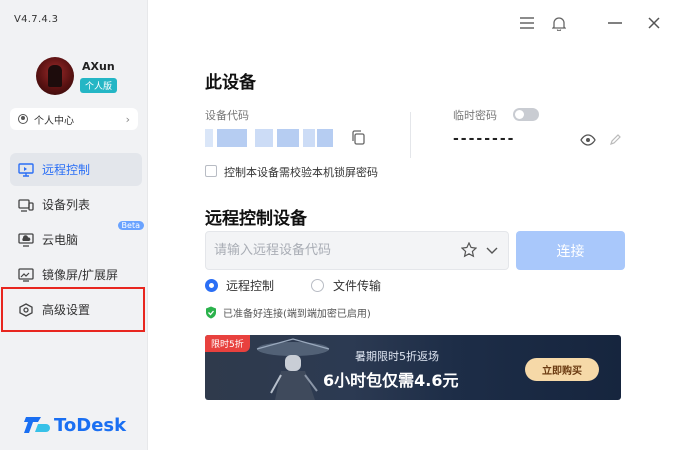 This screenshot has height=450, width=680. Describe the element at coordinates (615, 23) in the screenshot. I see `minimize-icon` at that location.